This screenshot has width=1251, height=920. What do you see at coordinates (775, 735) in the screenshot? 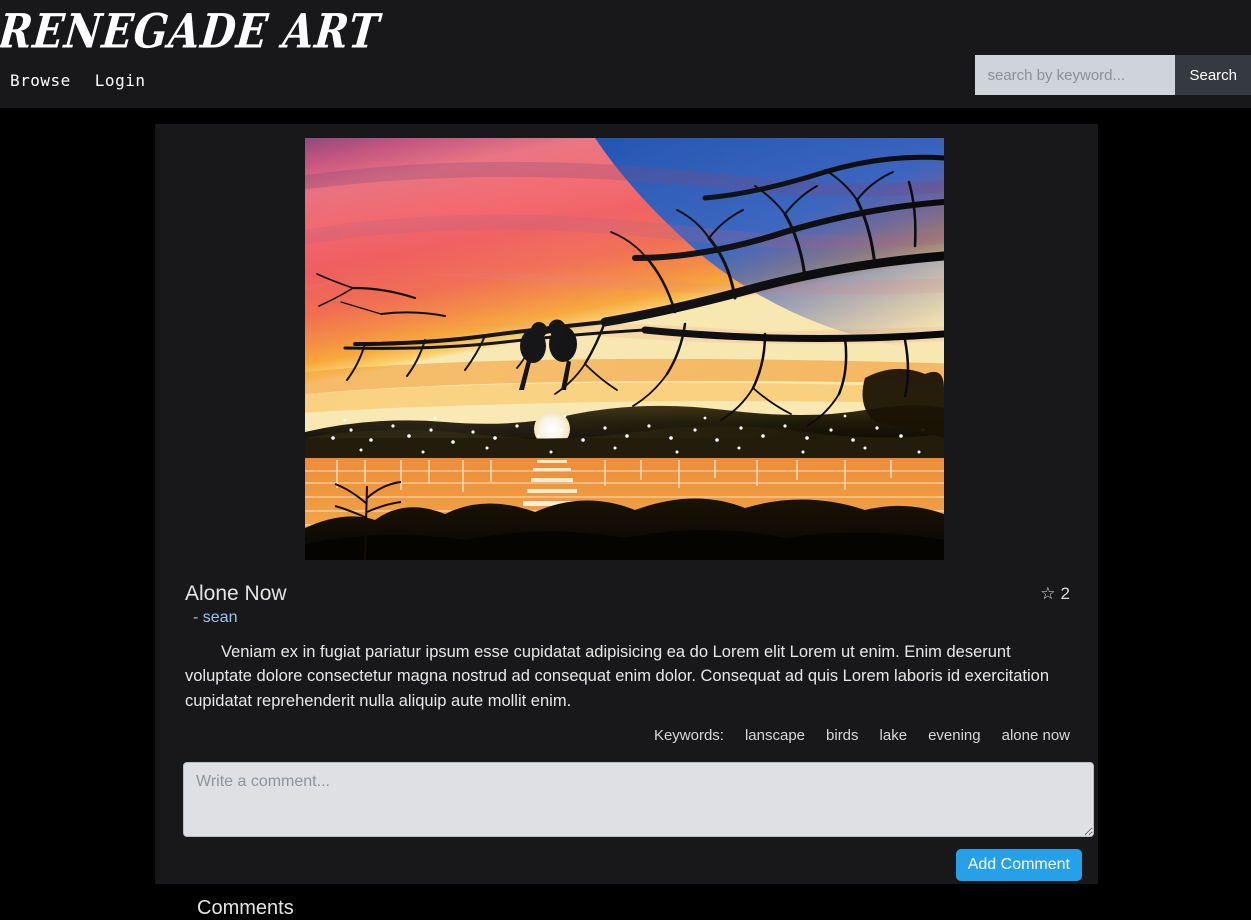
I see `keyword-tag: lanscape` at bounding box center [775, 735].